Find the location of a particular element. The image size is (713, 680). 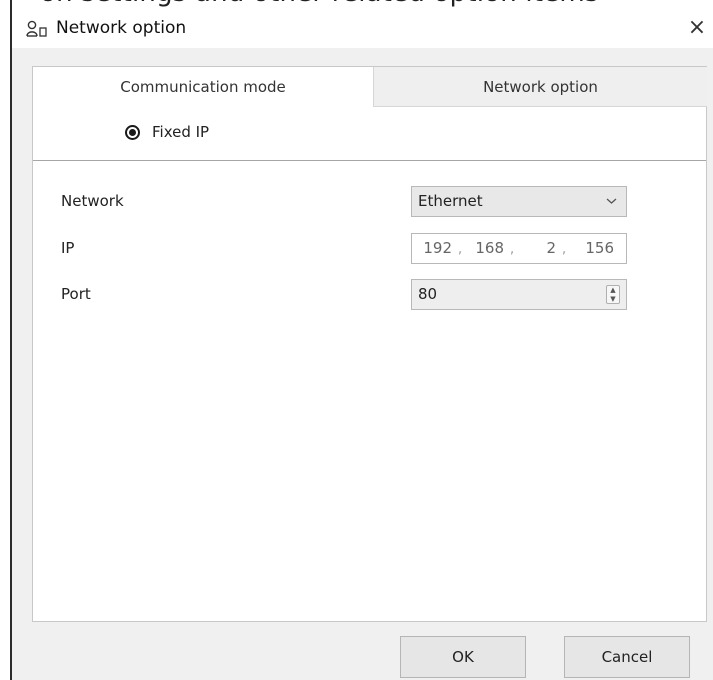

port-label: Port is located at coordinates (76, 294).